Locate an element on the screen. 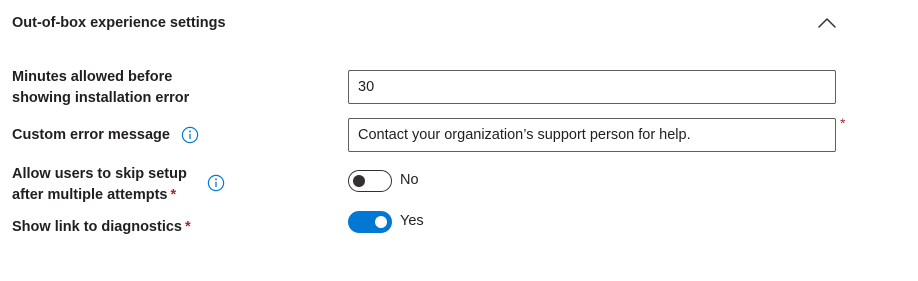 The image size is (918, 281). collapse-button is located at coordinates (827, 23).